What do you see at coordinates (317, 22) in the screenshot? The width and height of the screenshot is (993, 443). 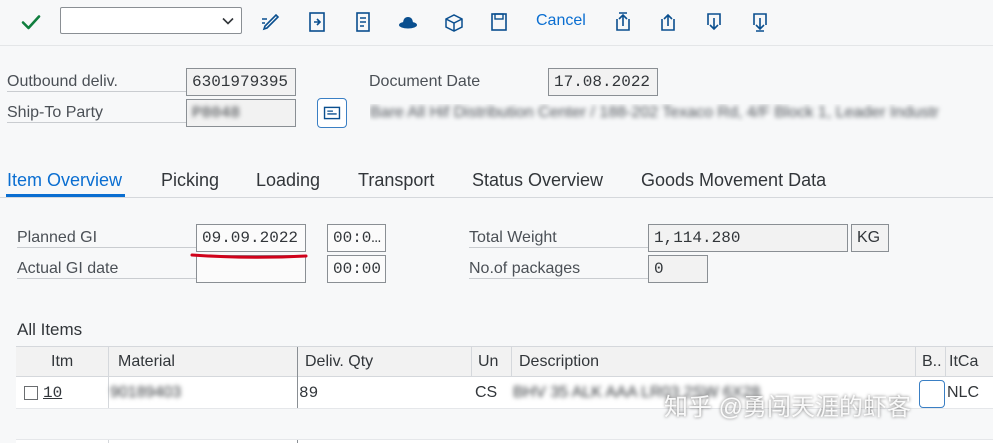 I see `other-delivery-icon` at bounding box center [317, 22].